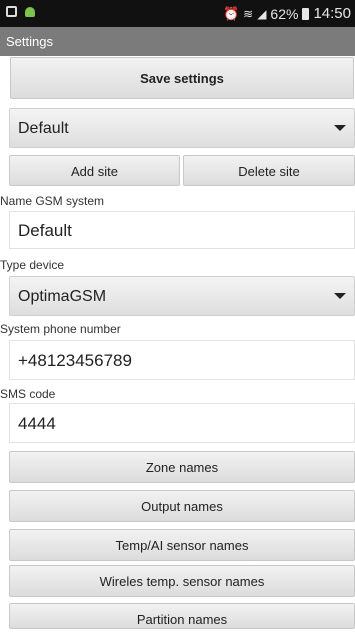 This screenshot has height=636, width=355. Describe the element at coordinates (182, 360) in the screenshot. I see `phone-number-field: +48123456789` at that location.